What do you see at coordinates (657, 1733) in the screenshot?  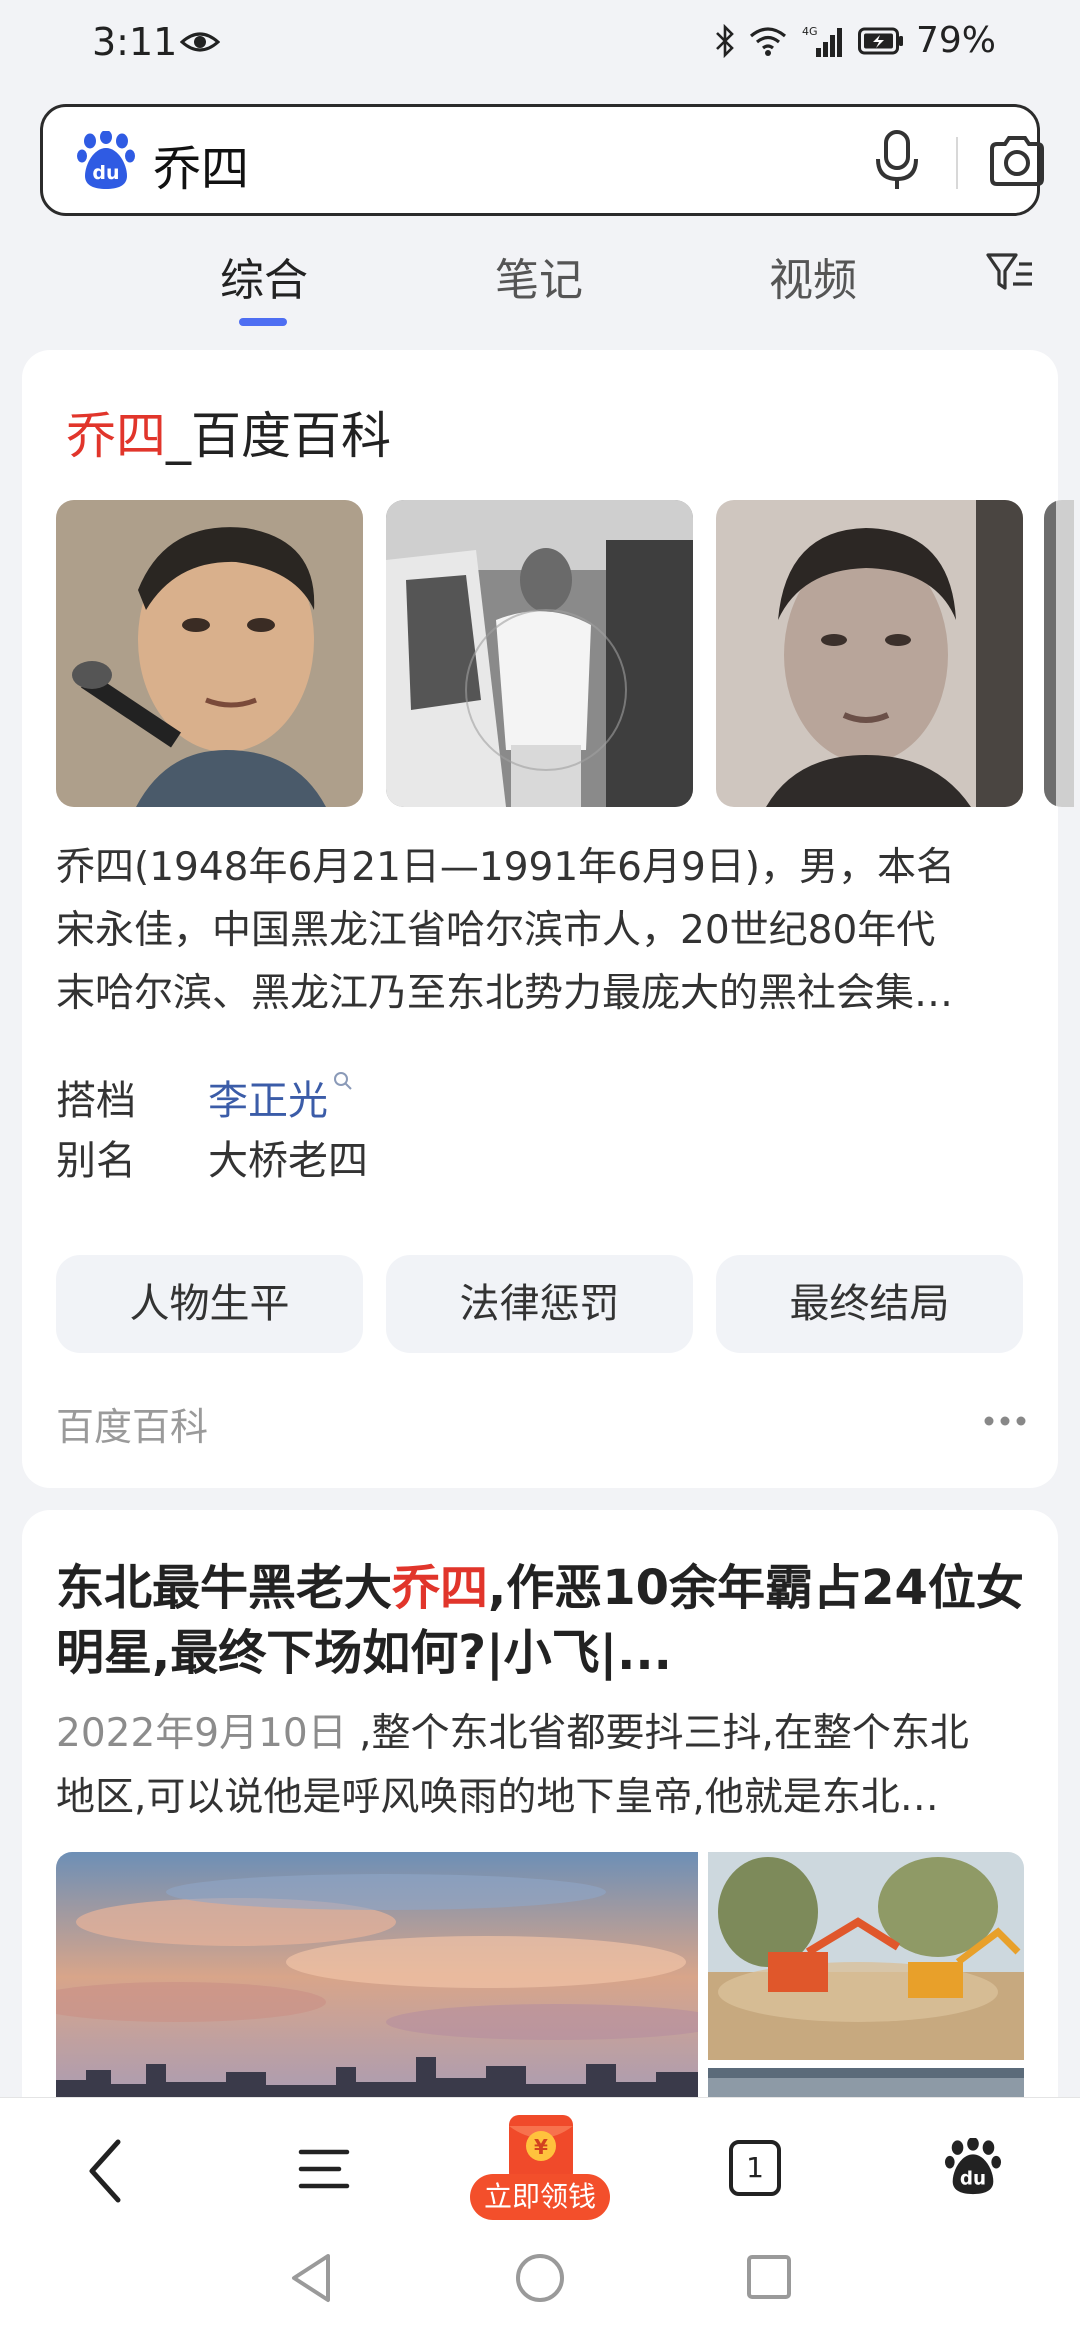 I see `news-snippet-text: ,整个东北省都要抖三抖,在整个东北` at bounding box center [657, 1733].